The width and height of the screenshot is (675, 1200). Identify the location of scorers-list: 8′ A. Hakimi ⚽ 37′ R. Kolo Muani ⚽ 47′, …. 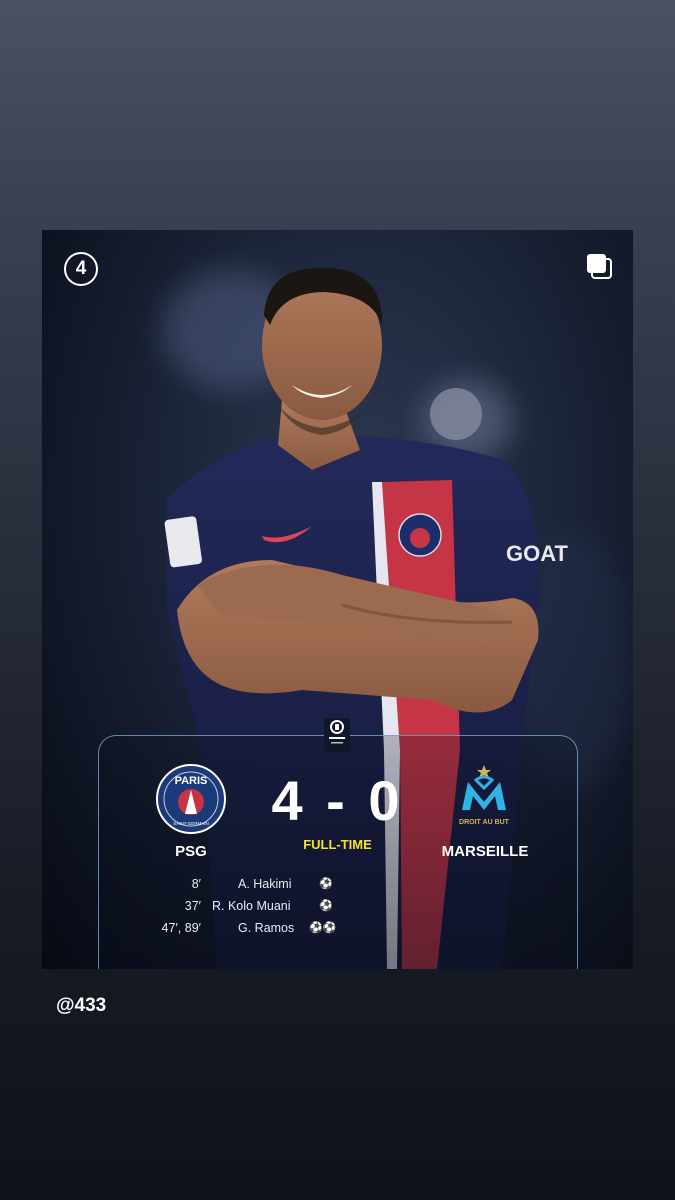
(322, 910).